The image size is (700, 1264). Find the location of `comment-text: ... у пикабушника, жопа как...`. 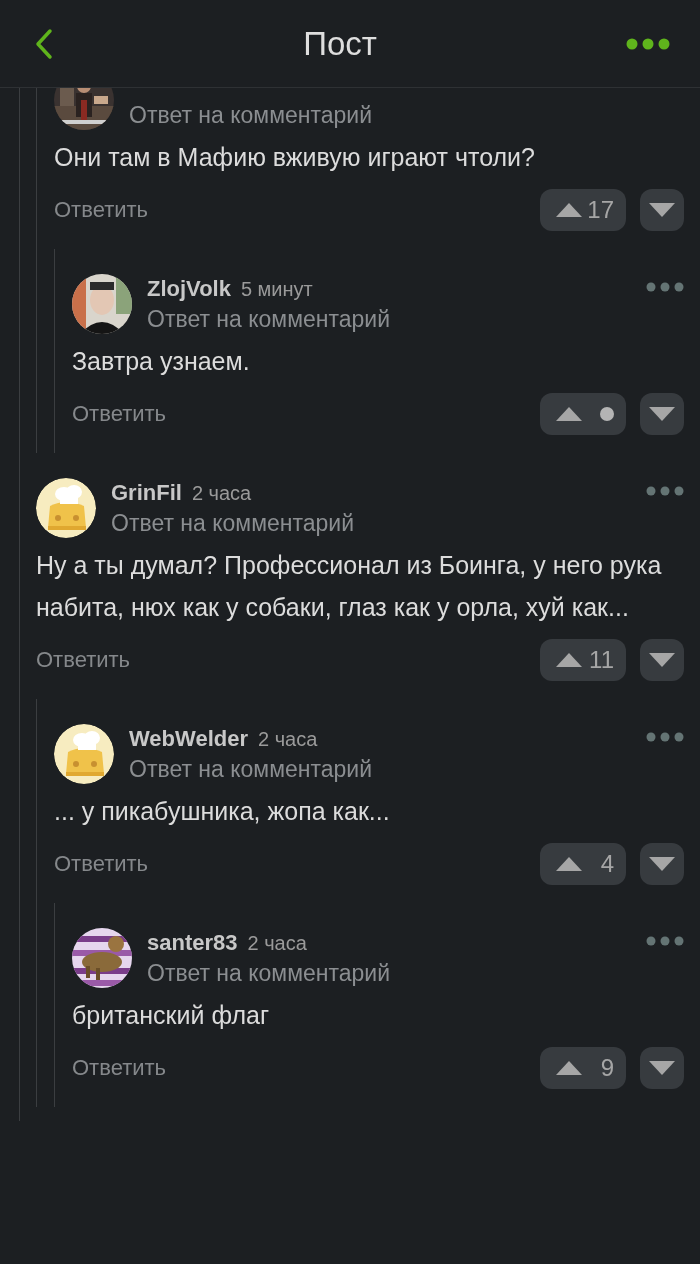

comment-text: ... у пикабушника, жопа как... is located at coordinates (222, 811).